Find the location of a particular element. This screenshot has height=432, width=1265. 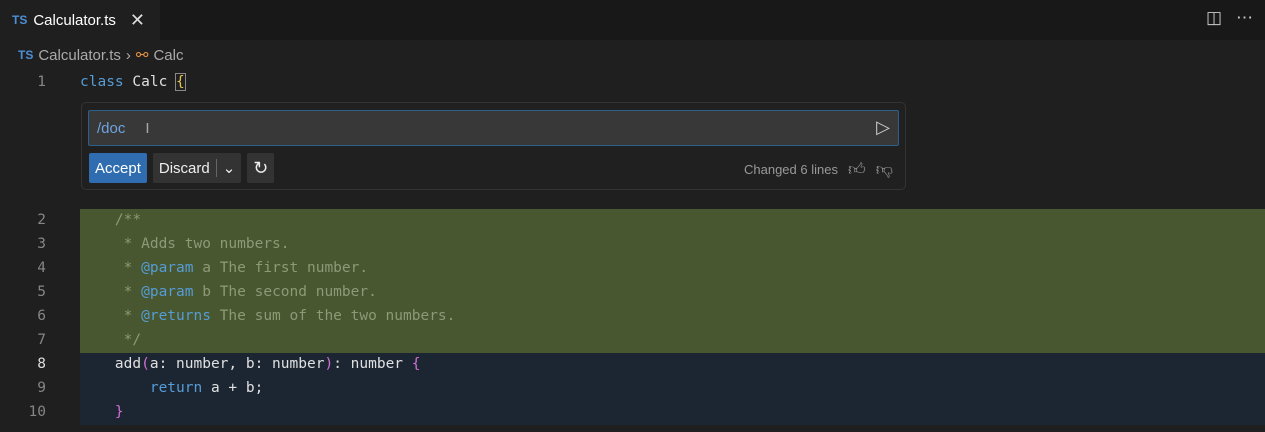

breadcrumb-symbol: Calc is located at coordinates (168, 55).